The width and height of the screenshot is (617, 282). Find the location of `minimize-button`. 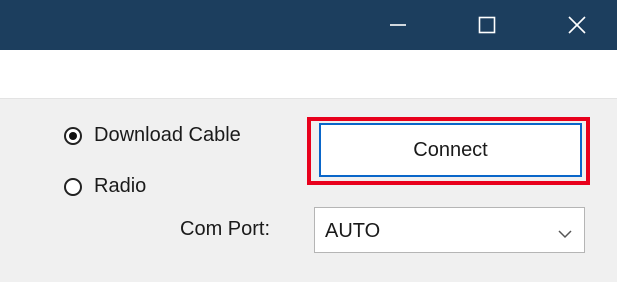

minimize-button is located at coordinates (398, 25).